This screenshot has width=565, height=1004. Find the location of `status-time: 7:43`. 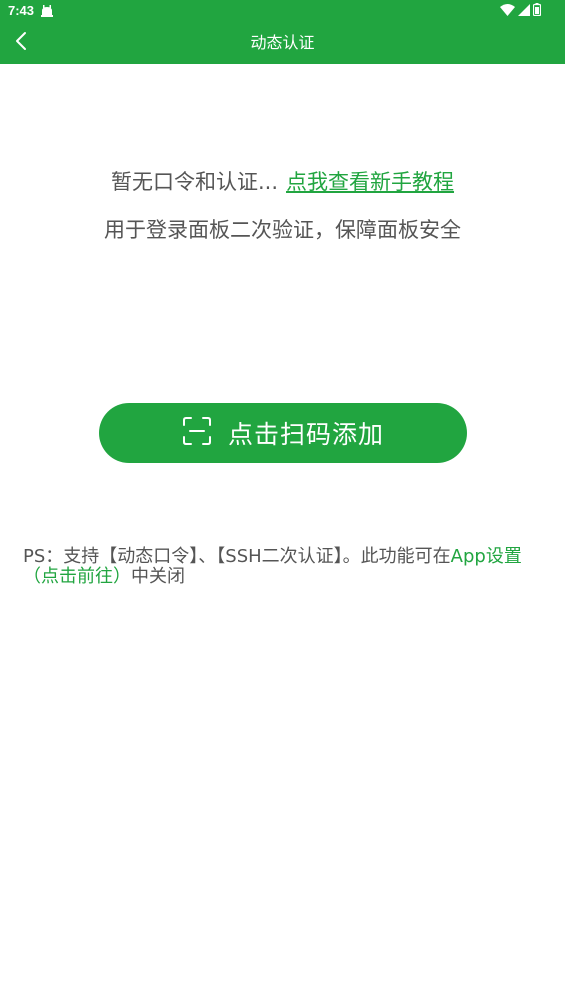

status-time: 7:43 is located at coordinates (21, 10).